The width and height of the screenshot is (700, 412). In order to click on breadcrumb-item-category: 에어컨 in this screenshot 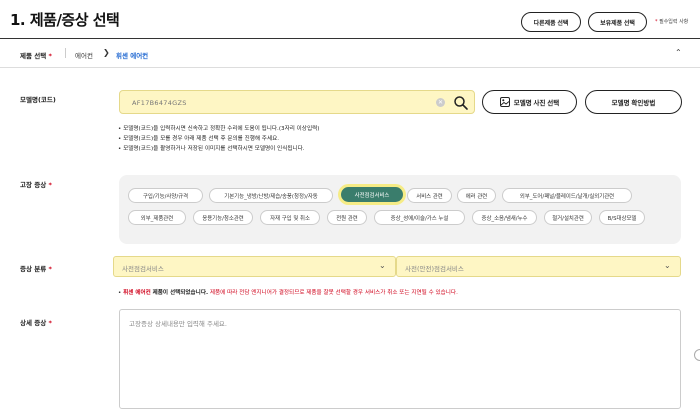, I will do `click(84, 55)`.